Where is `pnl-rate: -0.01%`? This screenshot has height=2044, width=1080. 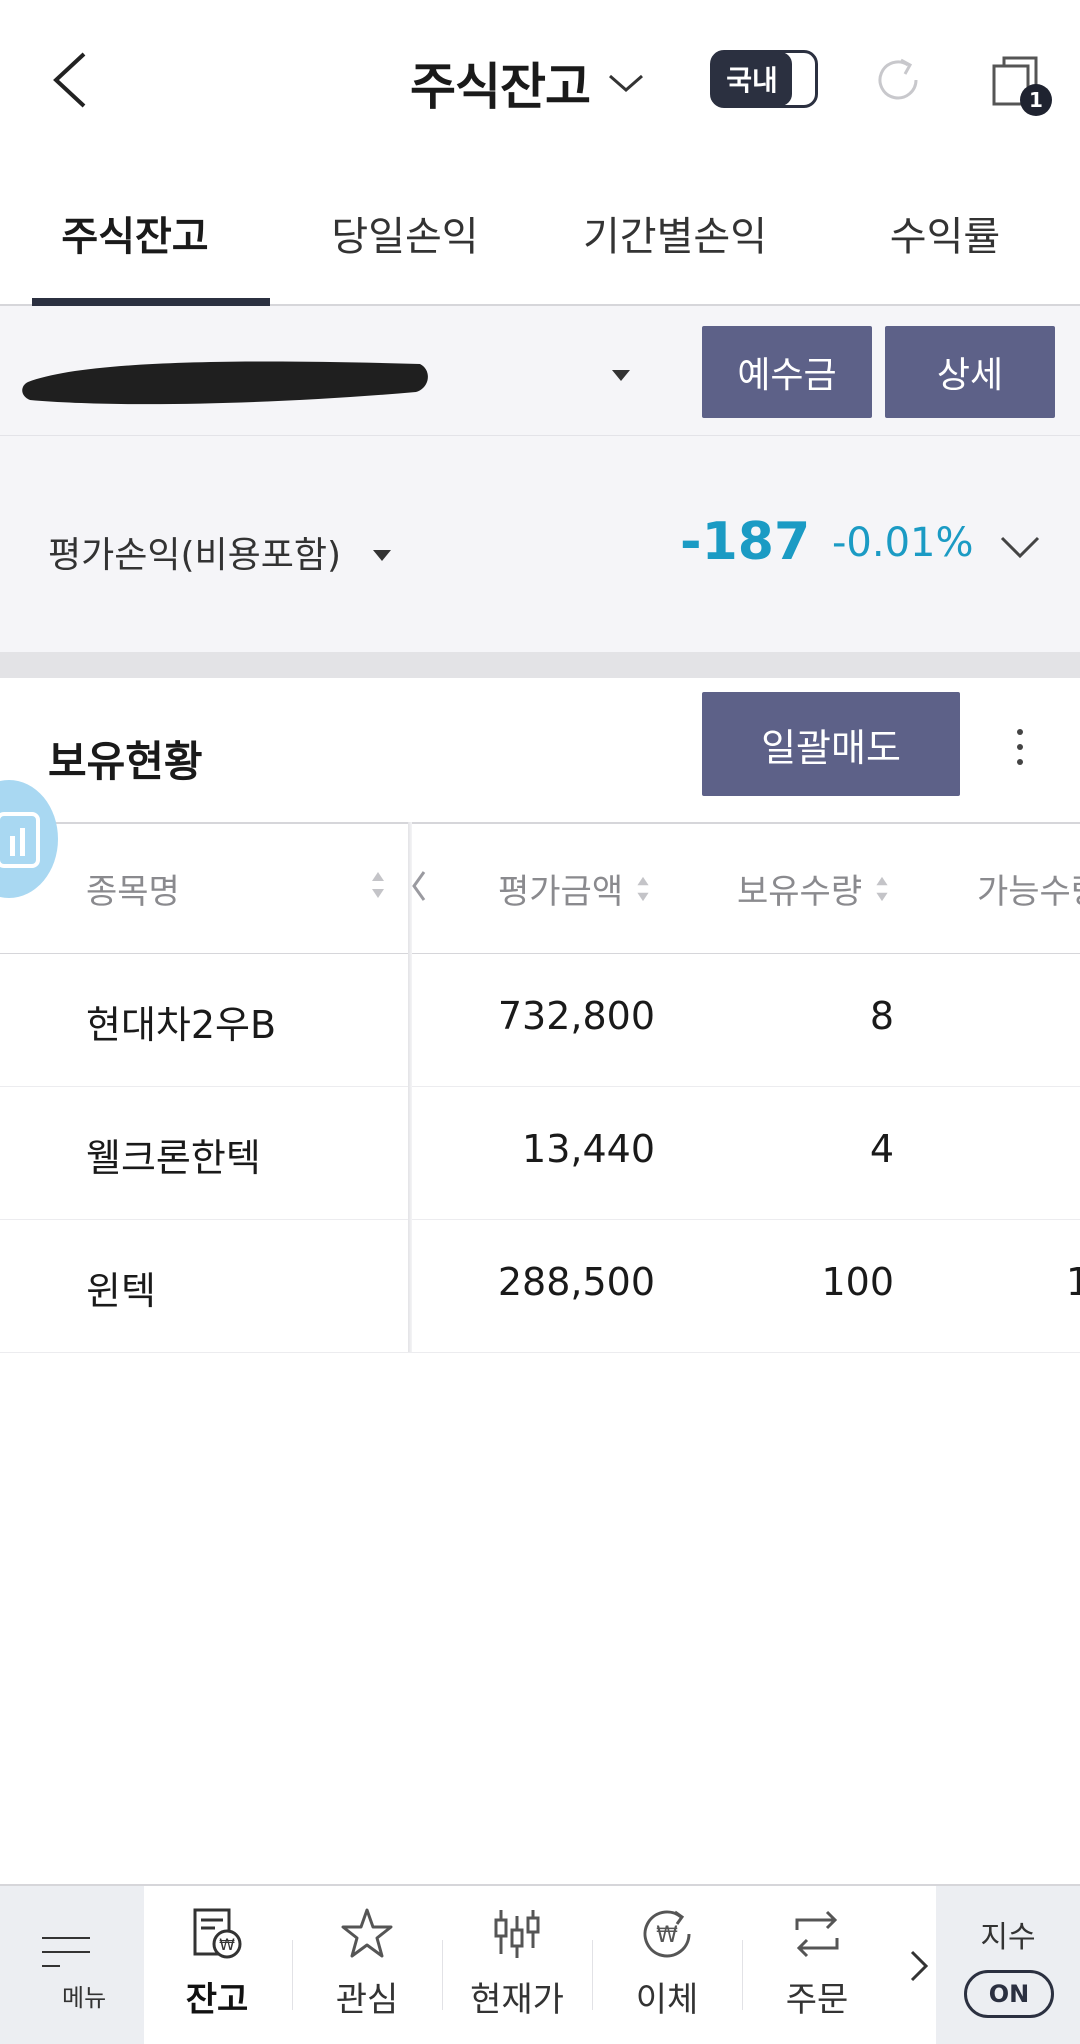 pnl-rate: -0.01% is located at coordinates (903, 543).